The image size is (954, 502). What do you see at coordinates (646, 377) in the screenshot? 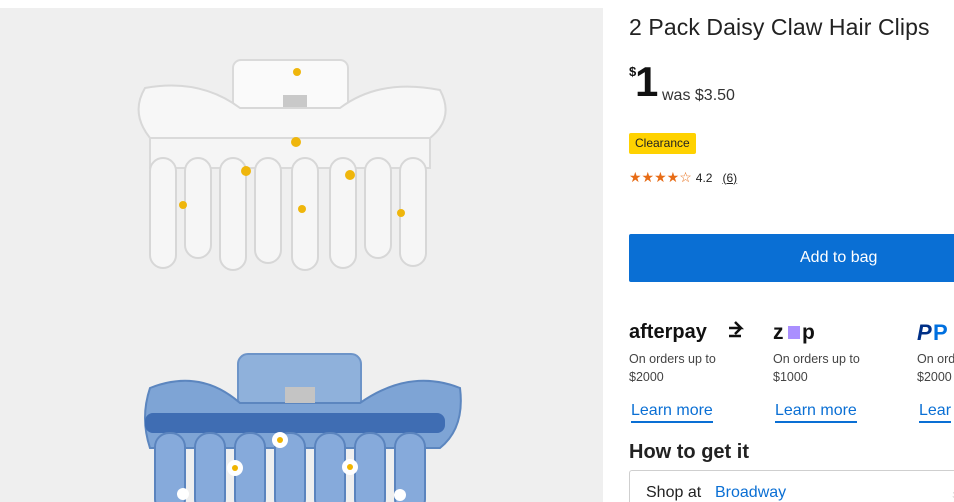
I see `afterpay-desc-2: $2000` at bounding box center [646, 377].